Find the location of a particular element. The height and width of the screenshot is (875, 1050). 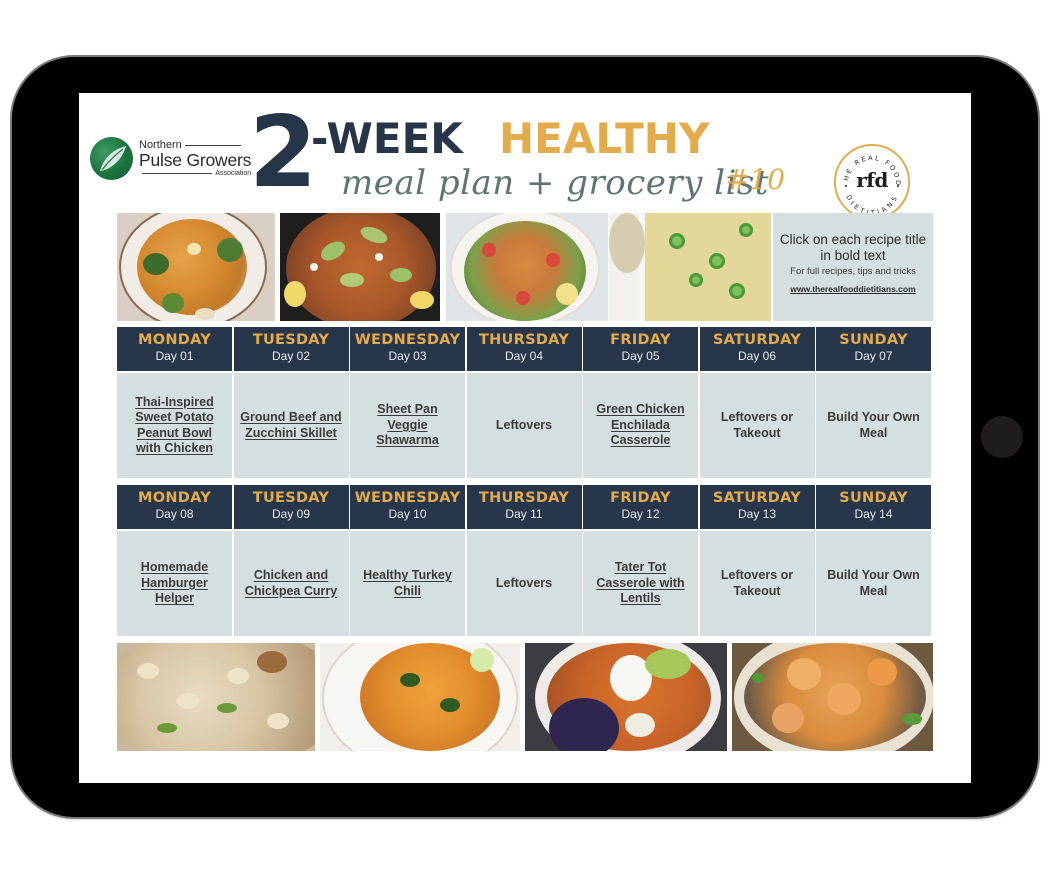

recipe-link: Green Chicken Enchilada Casserole is located at coordinates (640, 425).